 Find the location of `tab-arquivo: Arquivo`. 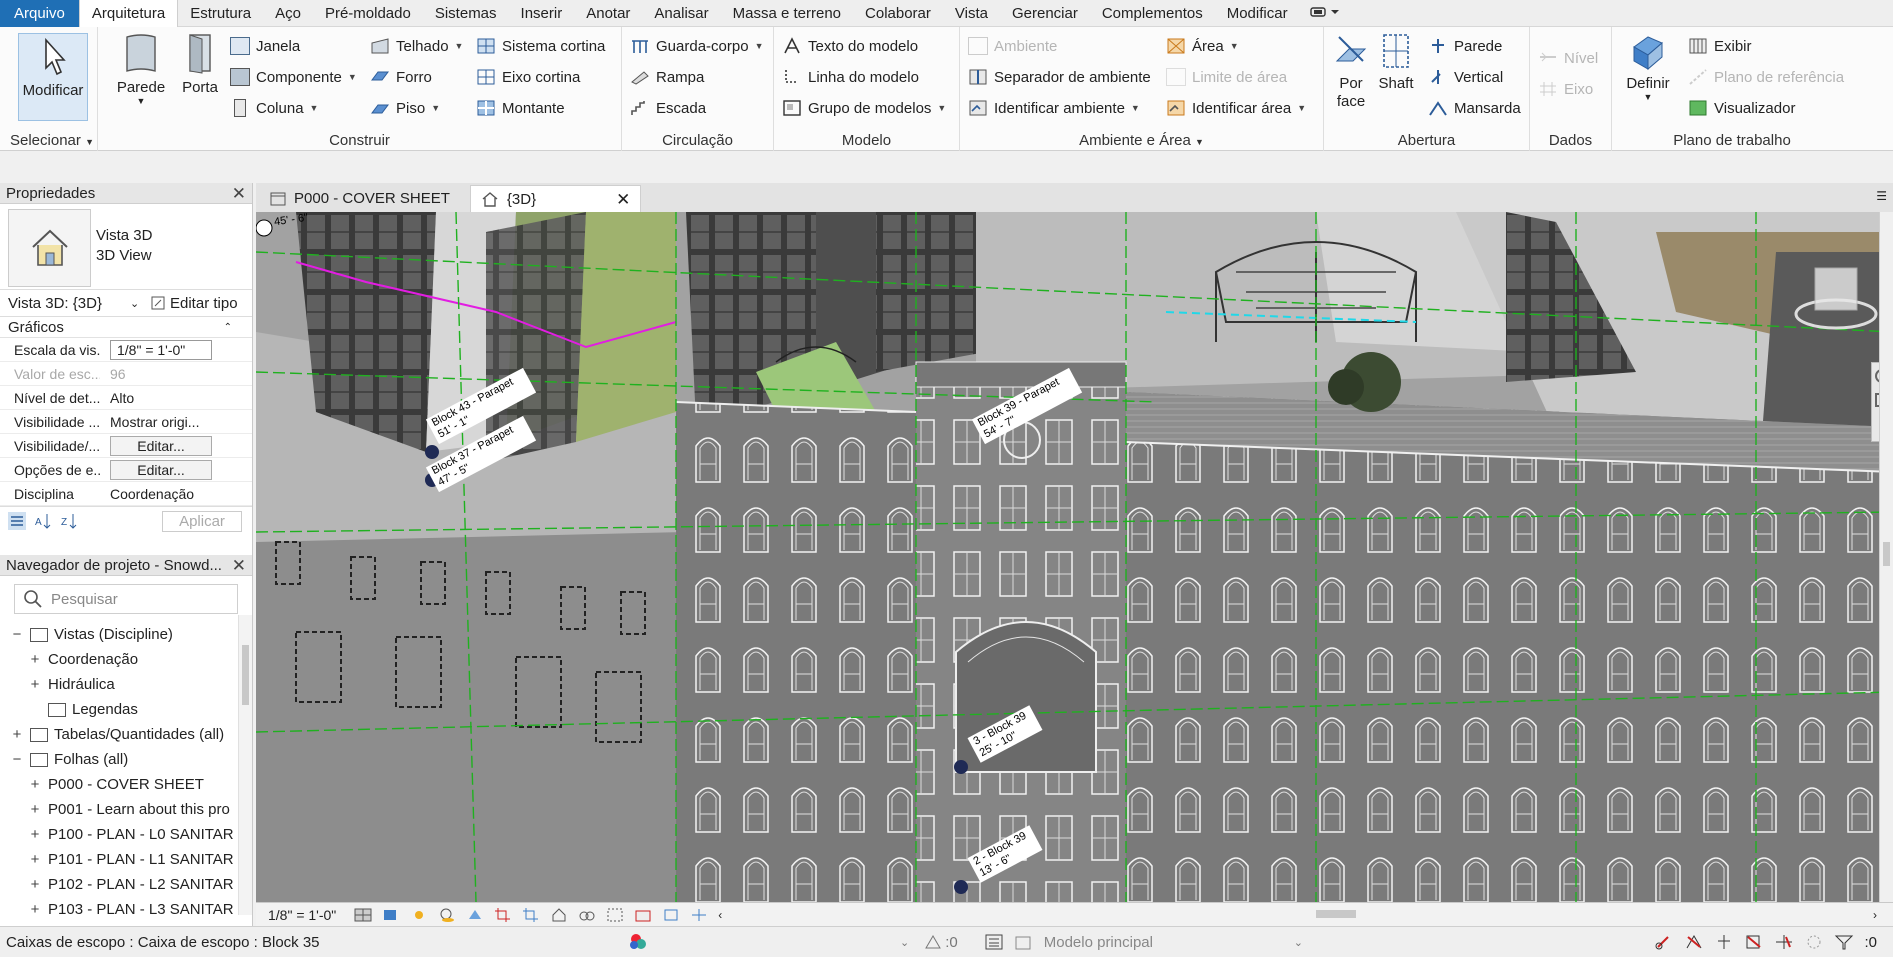

tab-arquivo: Arquivo is located at coordinates (39, 13).